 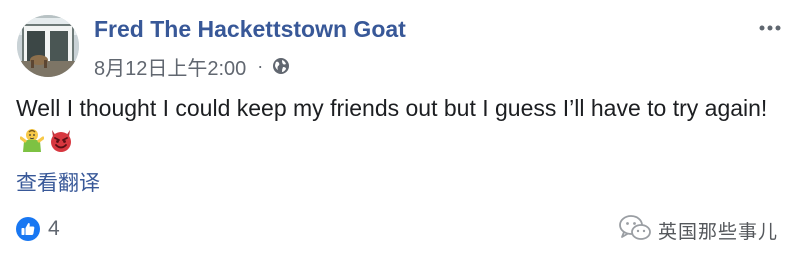 What do you see at coordinates (170, 66) in the screenshot?
I see `post-timestamp: 8月12日上午2:00` at bounding box center [170, 66].